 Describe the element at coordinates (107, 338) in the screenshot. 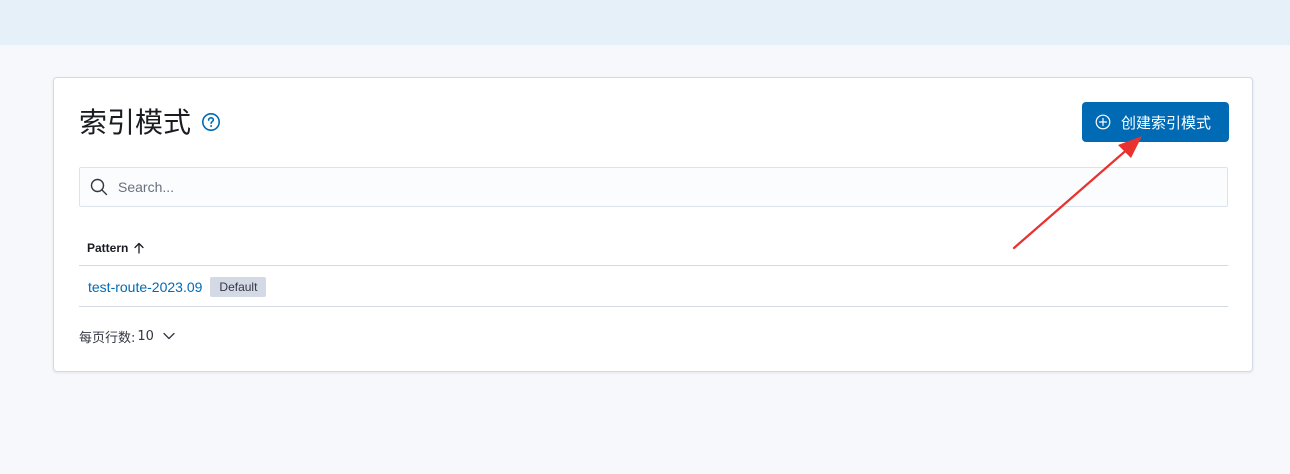

I see `rows-per-page-label: 每页行数:` at that location.